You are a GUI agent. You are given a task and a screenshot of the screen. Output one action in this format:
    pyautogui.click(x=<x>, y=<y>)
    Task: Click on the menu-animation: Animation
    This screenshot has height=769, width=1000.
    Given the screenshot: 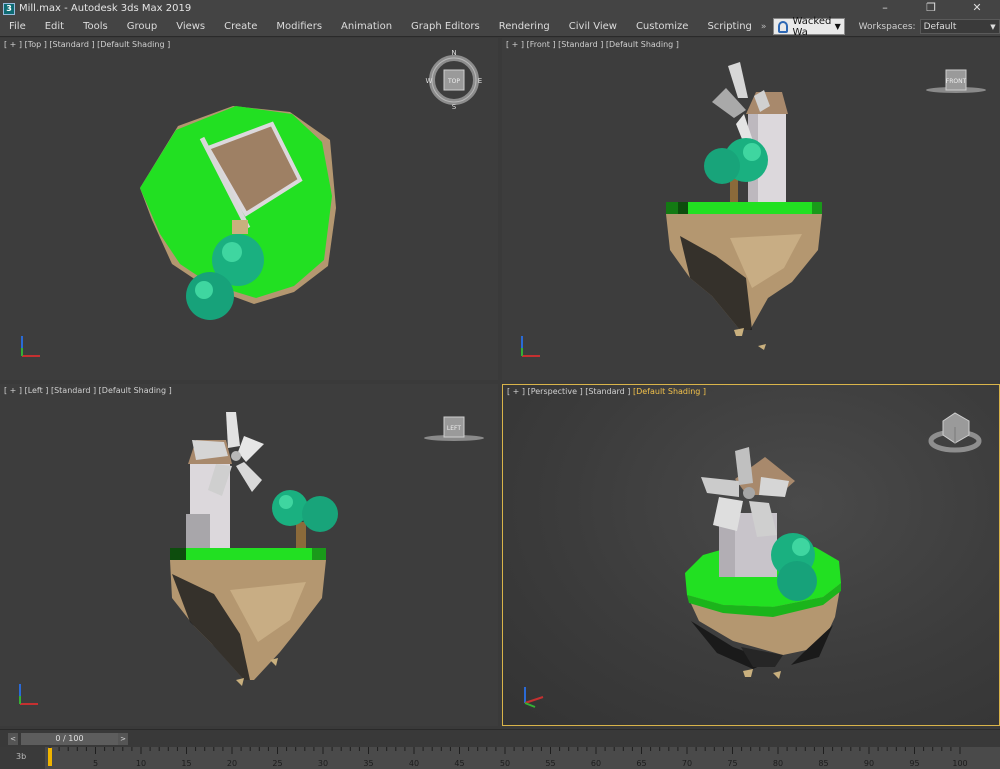 What is the action you would take?
    pyautogui.click(x=366, y=26)
    